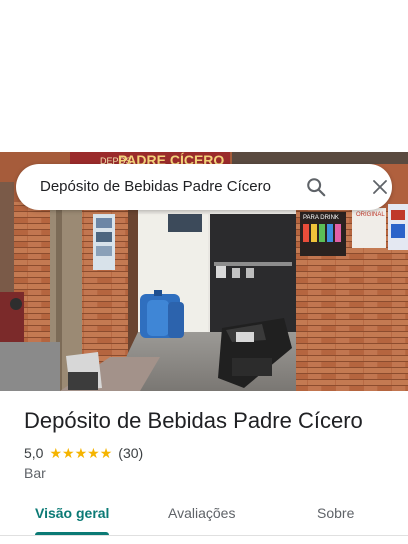 The width and height of the screenshot is (408, 544). Describe the element at coordinates (370, 215) in the screenshot. I see `poster-text-right: ORIGINAL` at that location.